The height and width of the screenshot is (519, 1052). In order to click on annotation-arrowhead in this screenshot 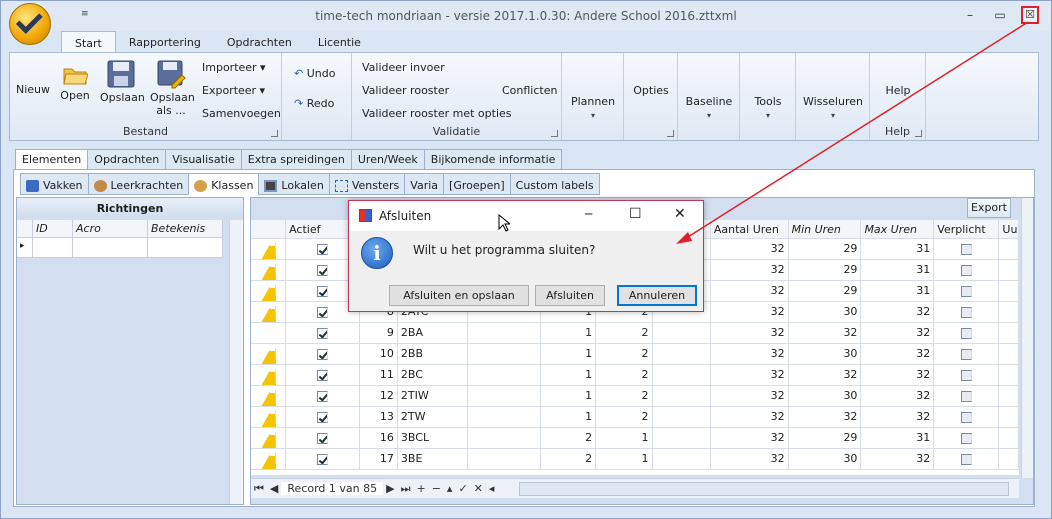, I will do `click(684, 238)`.